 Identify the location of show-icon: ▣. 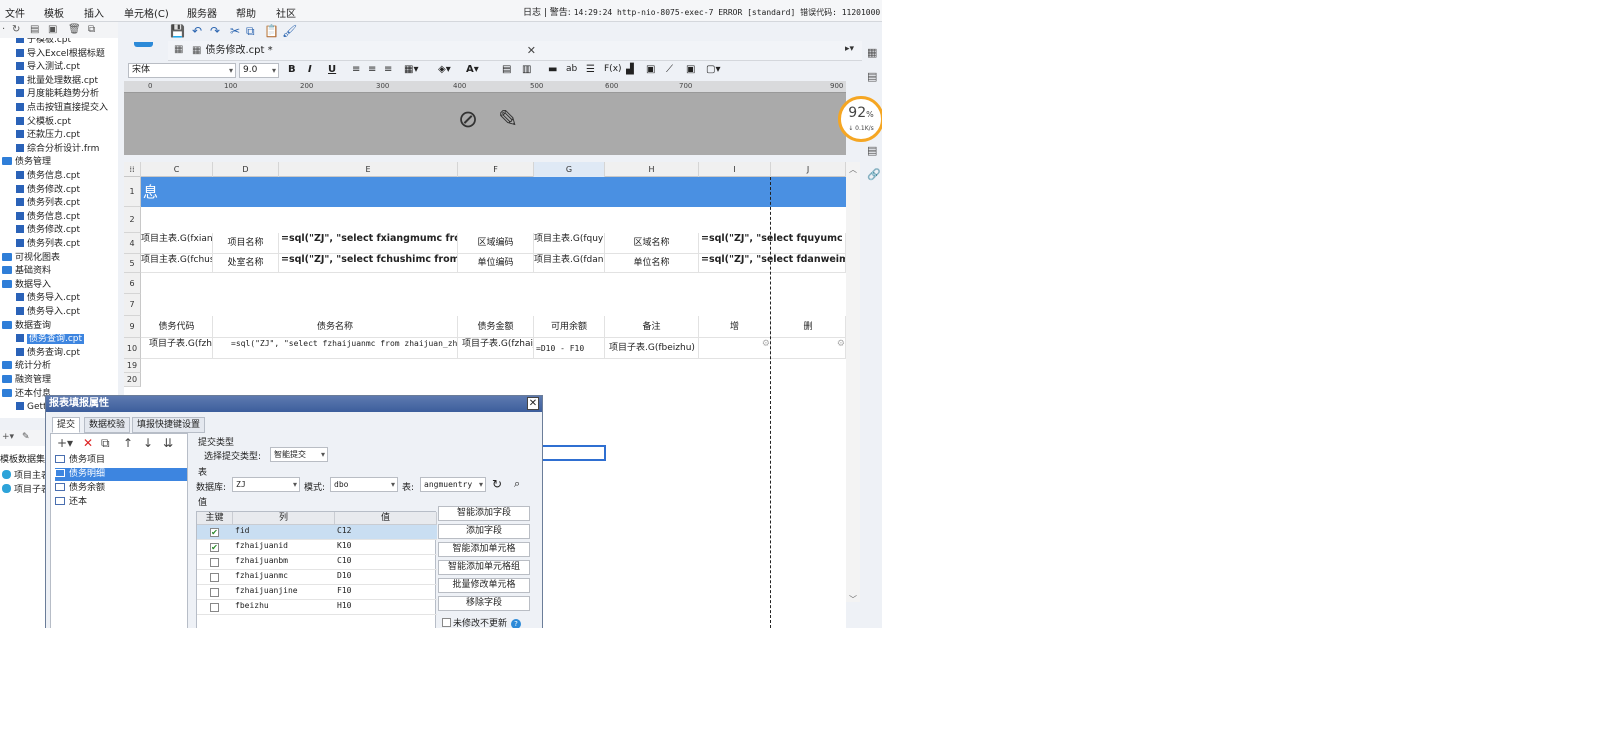
(52, 29).